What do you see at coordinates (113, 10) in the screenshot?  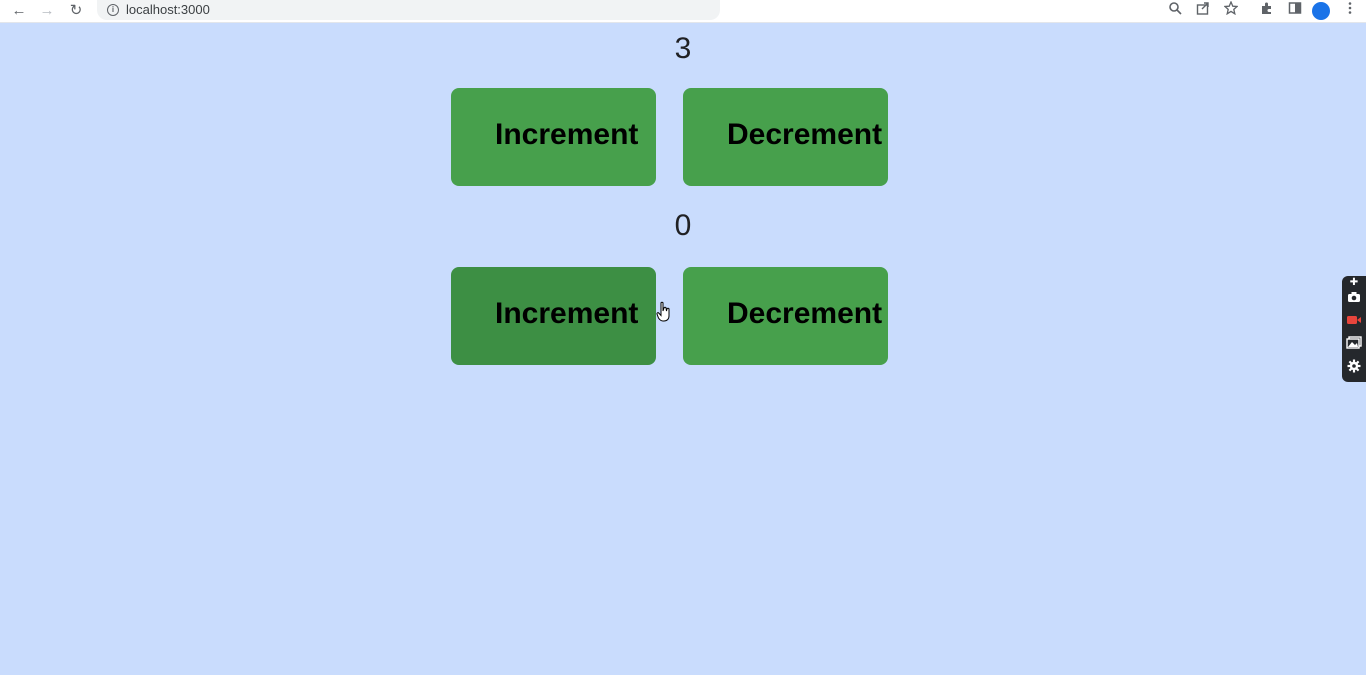 I see `site-info-icon: i` at bounding box center [113, 10].